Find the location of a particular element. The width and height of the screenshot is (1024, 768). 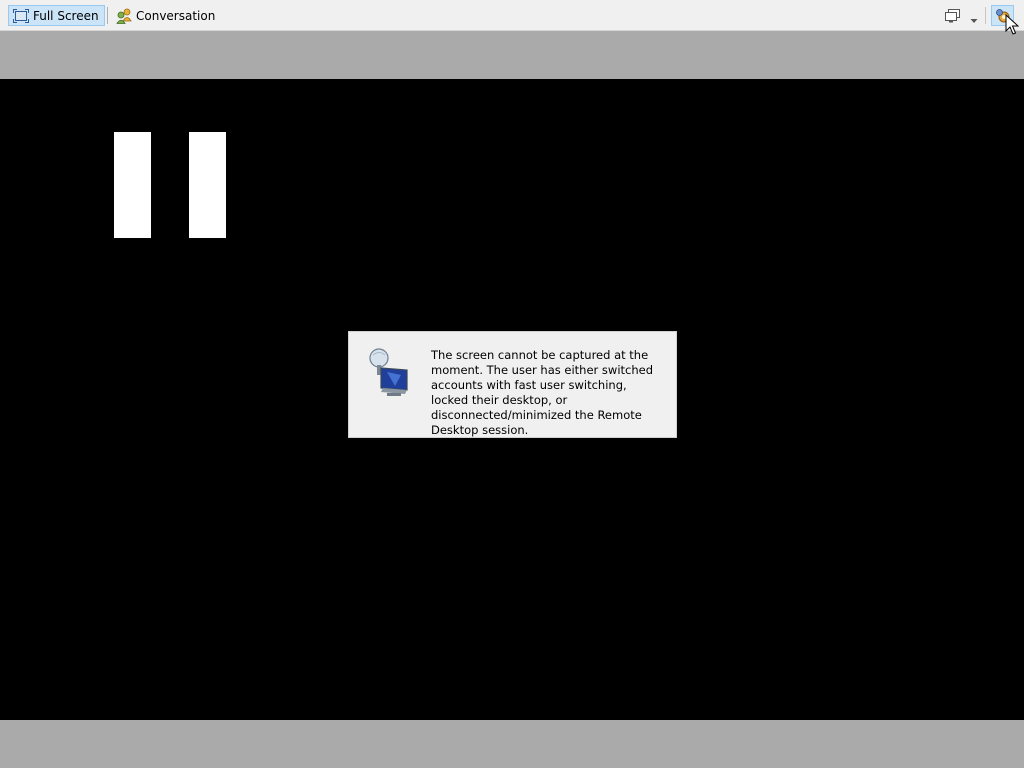

full-screen-icon is located at coordinates (21, 15).